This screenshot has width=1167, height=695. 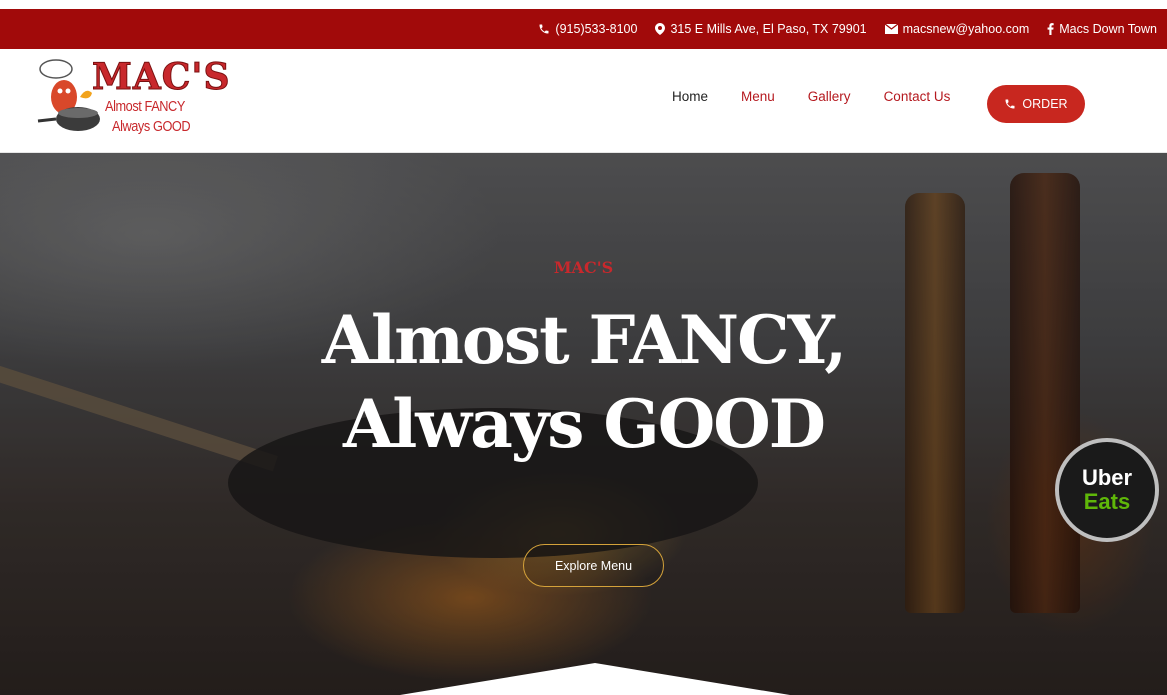 I want to click on map-marker-icon, so click(x=660, y=29).